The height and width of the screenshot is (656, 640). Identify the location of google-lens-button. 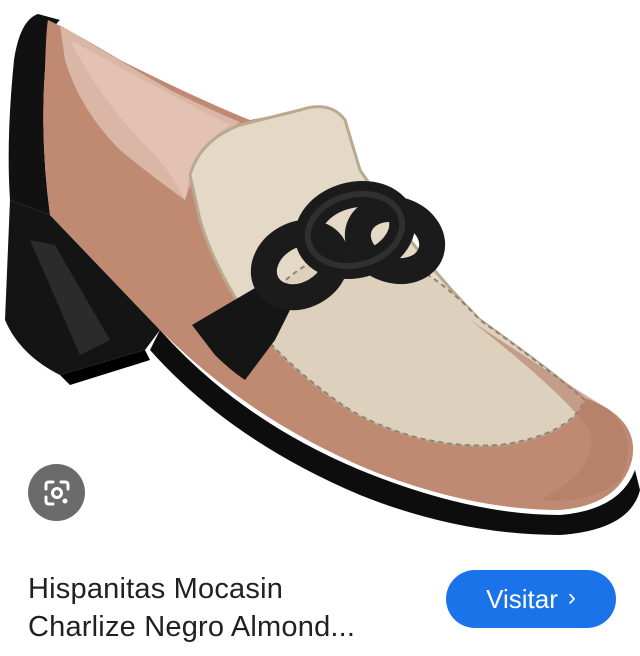
(56, 492).